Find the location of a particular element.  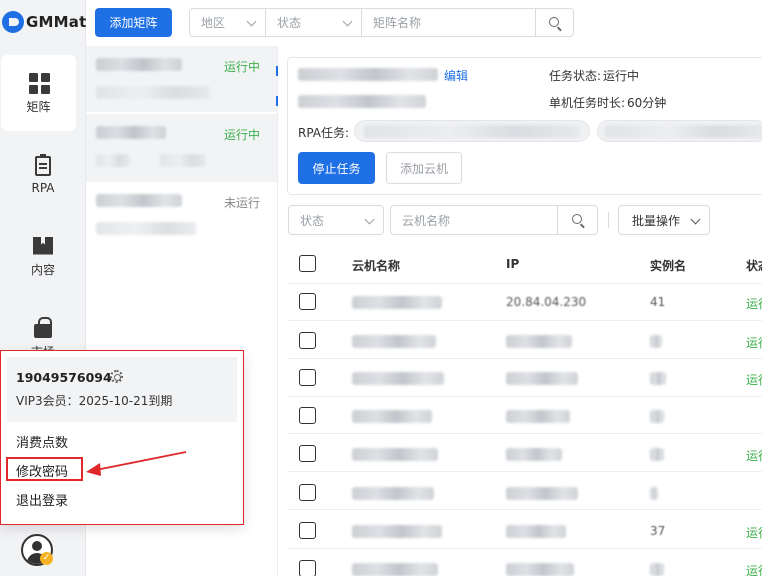

batch-operation-dropdown: 批量操作 is located at coordinates (664, 220).